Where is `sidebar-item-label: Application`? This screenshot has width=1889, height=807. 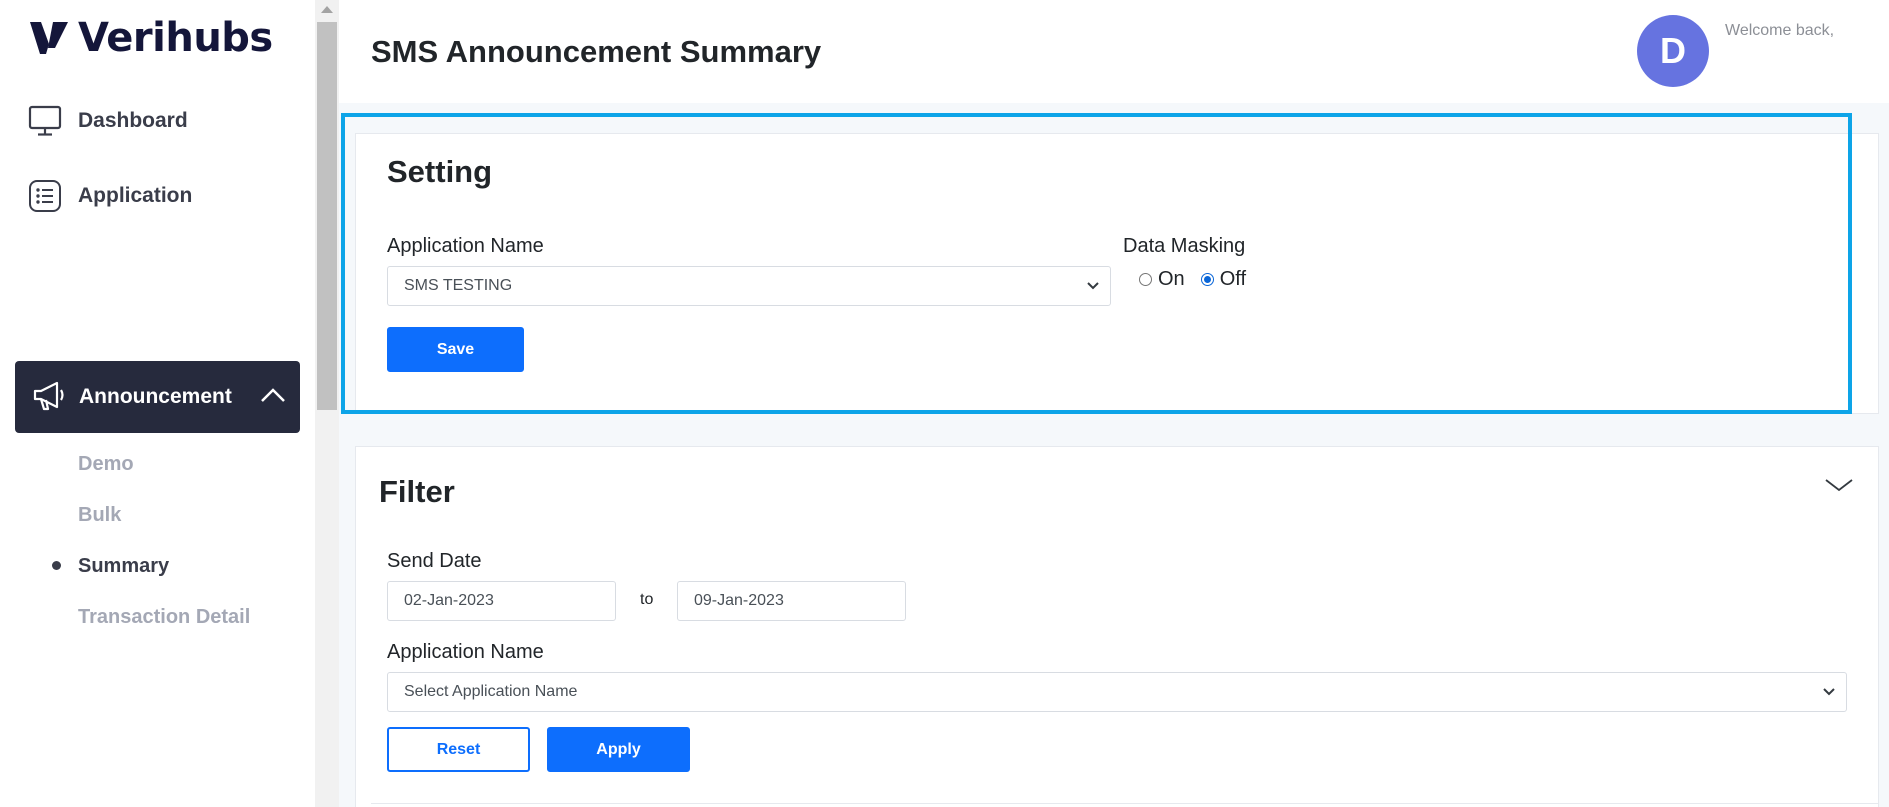 sidebar-item-label: Application is located at coordinates (135, 195).